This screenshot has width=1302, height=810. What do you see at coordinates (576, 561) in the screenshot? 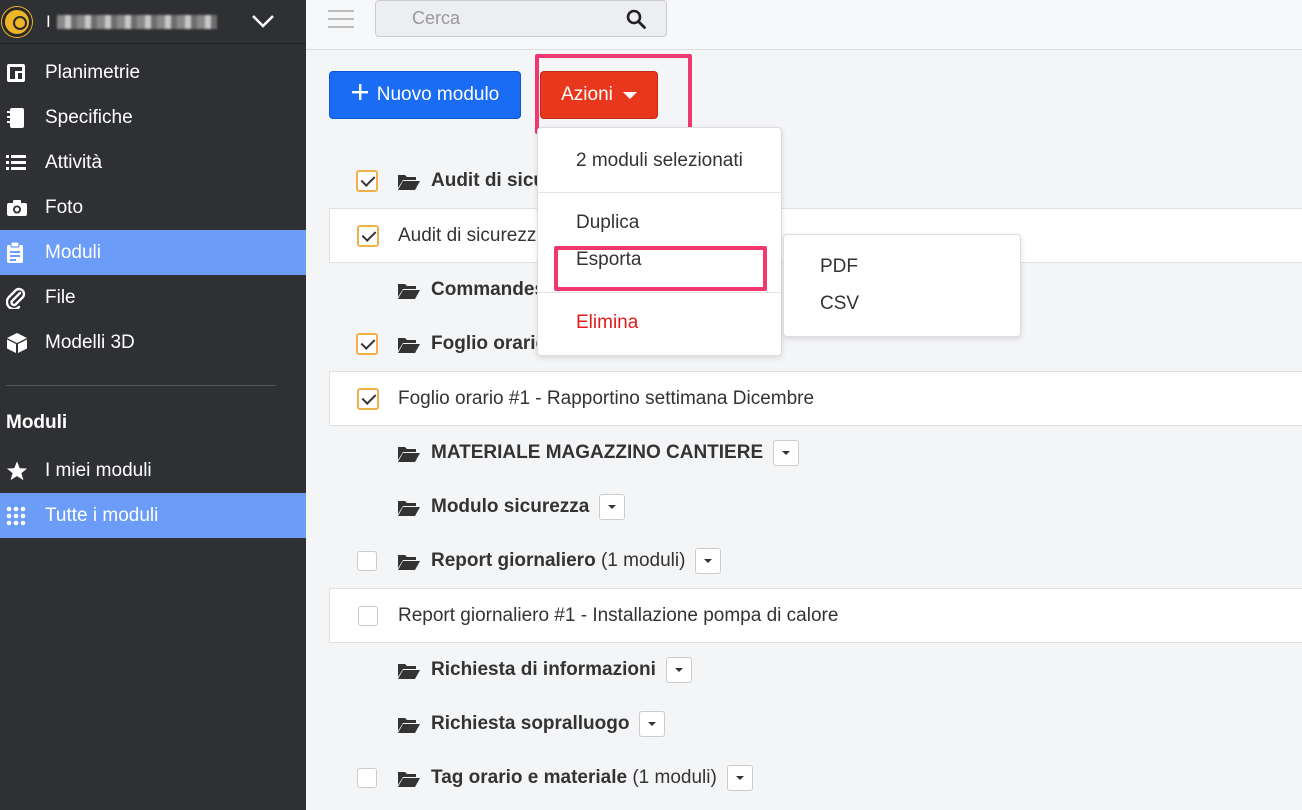
I see `folder-label: Report giornaliero (1 moduli)` at bounding box center [576, 561].